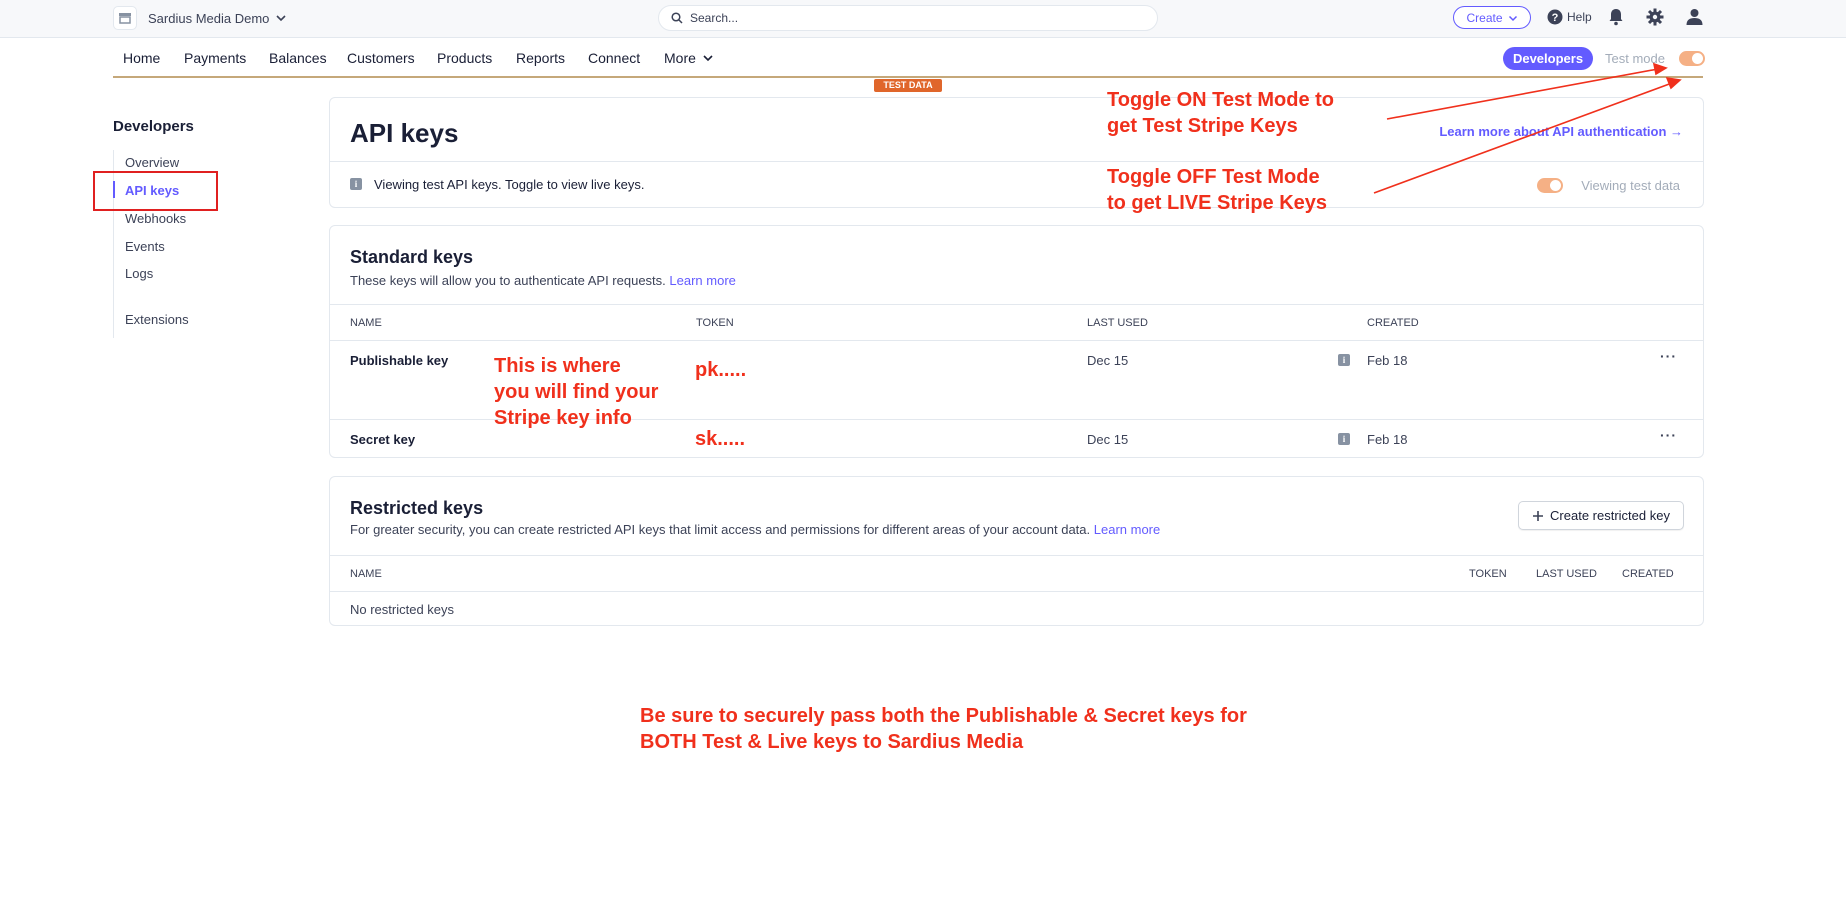 This screenshot has width=1846, height=916. Describe the element at coordinates (402, 609) in the screenshot. I see `empty-state-text: No restricted keys` at that location.